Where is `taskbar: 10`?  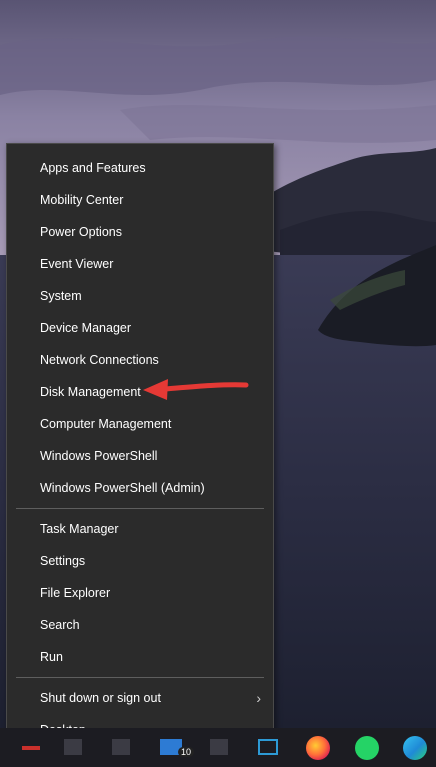 taskbar: 10 is located at coordinates (218, 747).